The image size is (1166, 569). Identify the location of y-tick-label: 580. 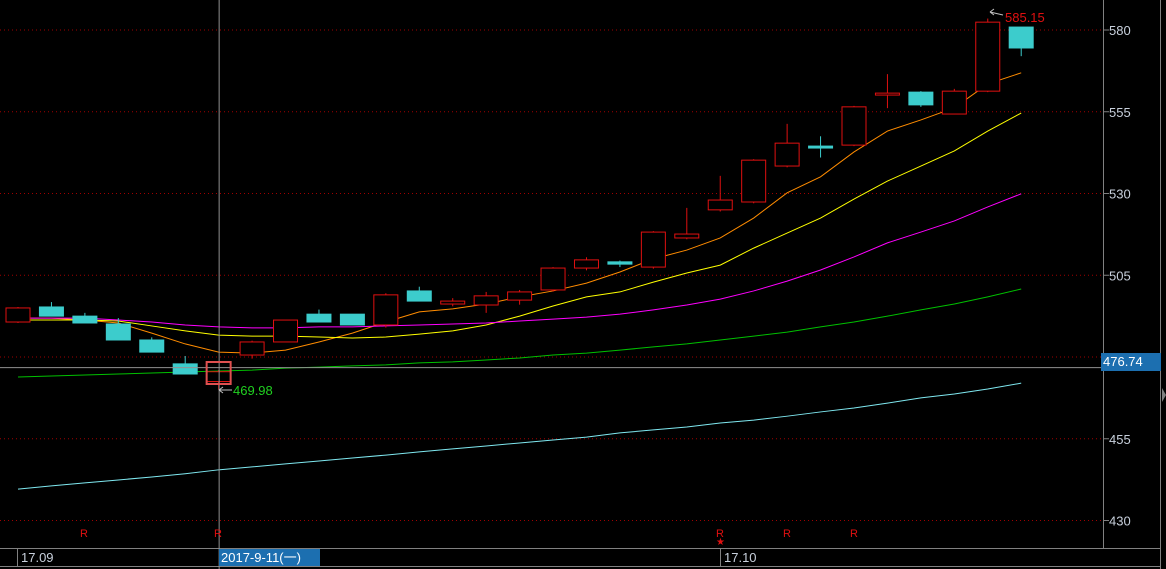
(1120, 30).